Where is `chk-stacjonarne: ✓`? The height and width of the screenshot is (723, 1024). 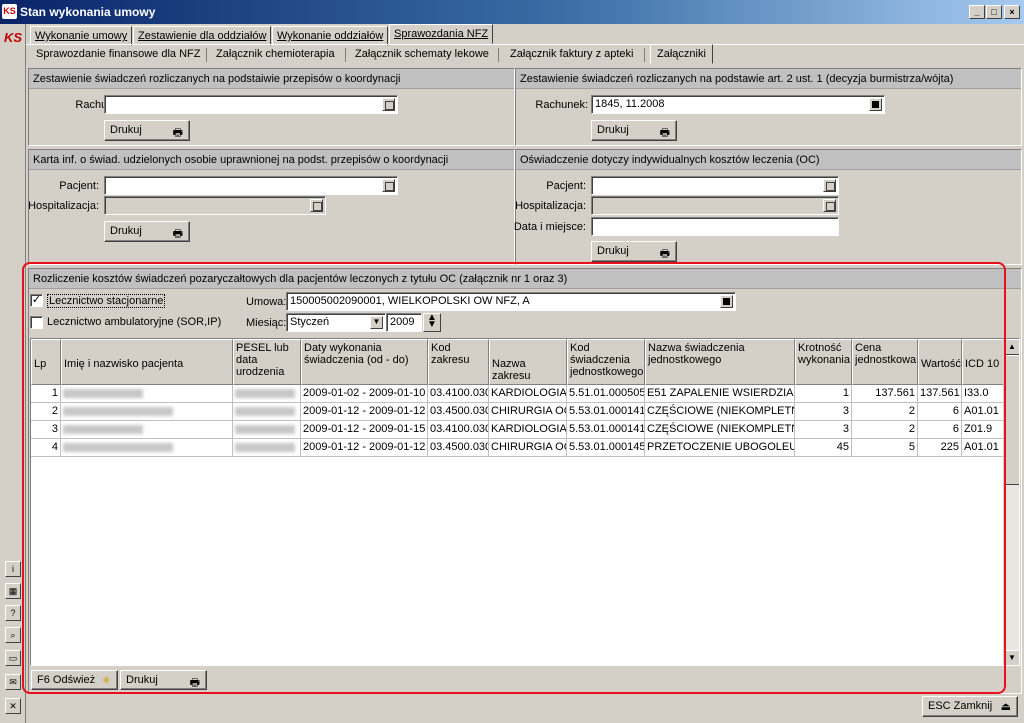
chk-stacjonarne: ✓ is located at coordinates (36, 300).